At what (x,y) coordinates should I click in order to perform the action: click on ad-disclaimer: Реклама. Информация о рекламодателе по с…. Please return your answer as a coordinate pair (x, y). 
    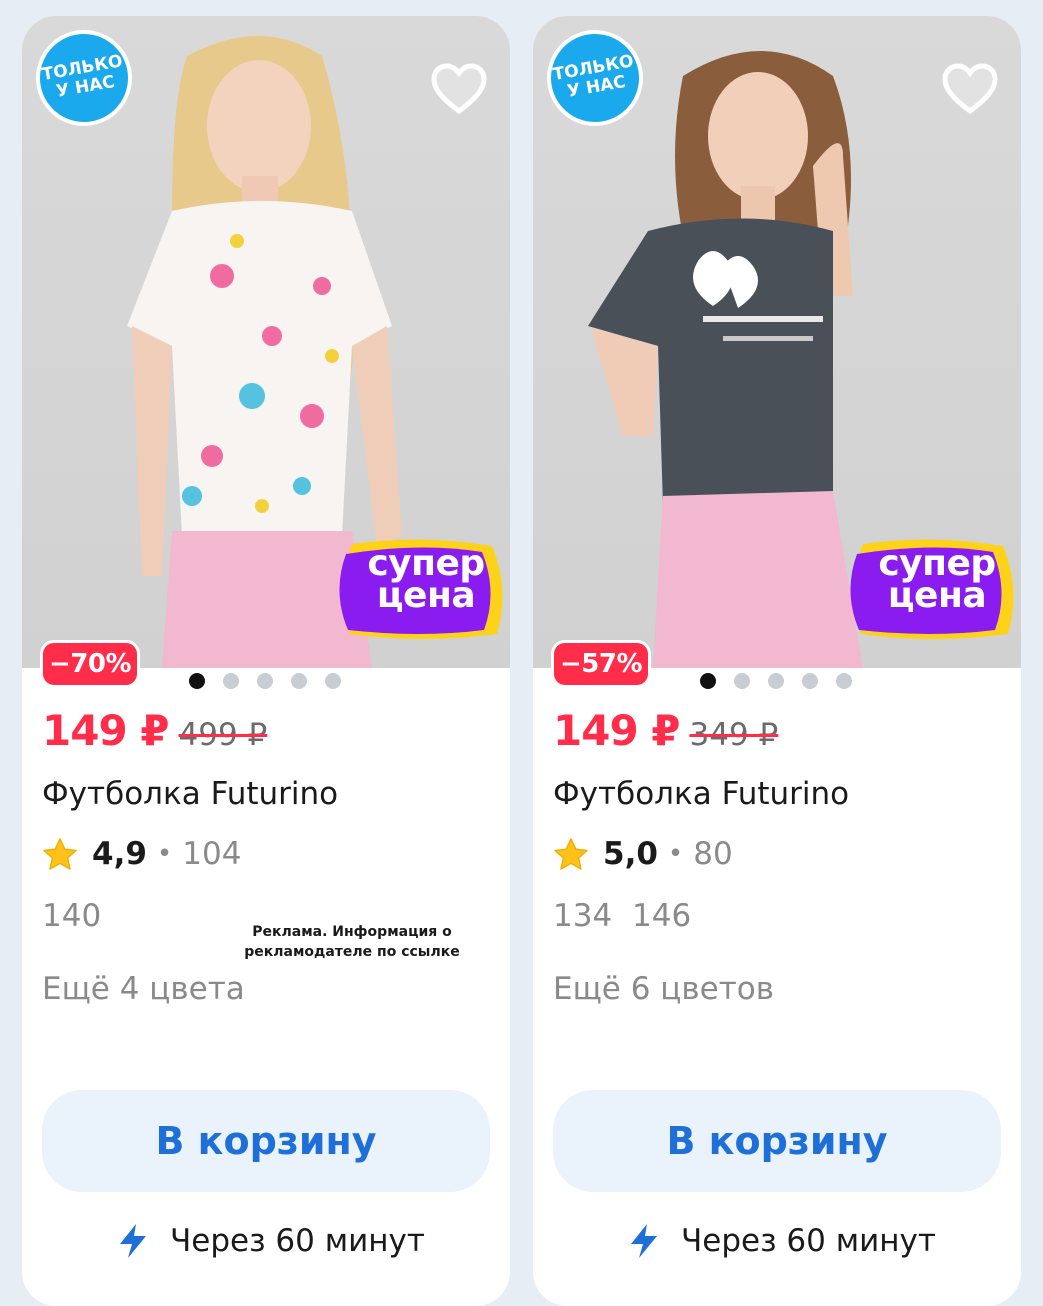
    Looking at the image, I should click on (352, 942).